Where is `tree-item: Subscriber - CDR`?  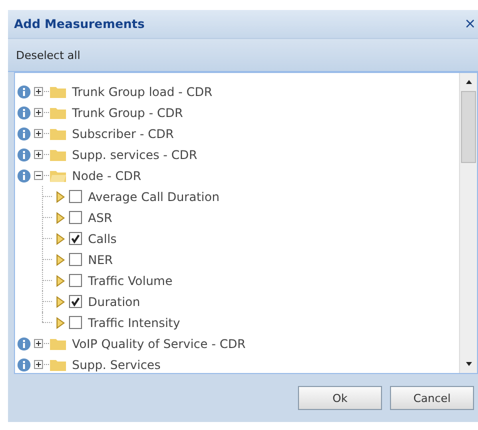
tree-item: Subscriber - CDR is located at coordinates (123, 133).